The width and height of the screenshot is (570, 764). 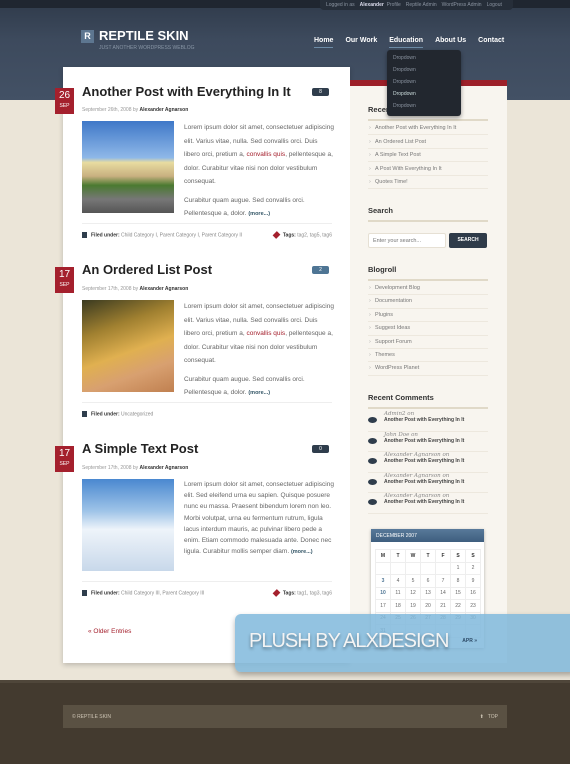 I want to click on calendar-month: DECEMBER 2007, so click(x=427, y=535).